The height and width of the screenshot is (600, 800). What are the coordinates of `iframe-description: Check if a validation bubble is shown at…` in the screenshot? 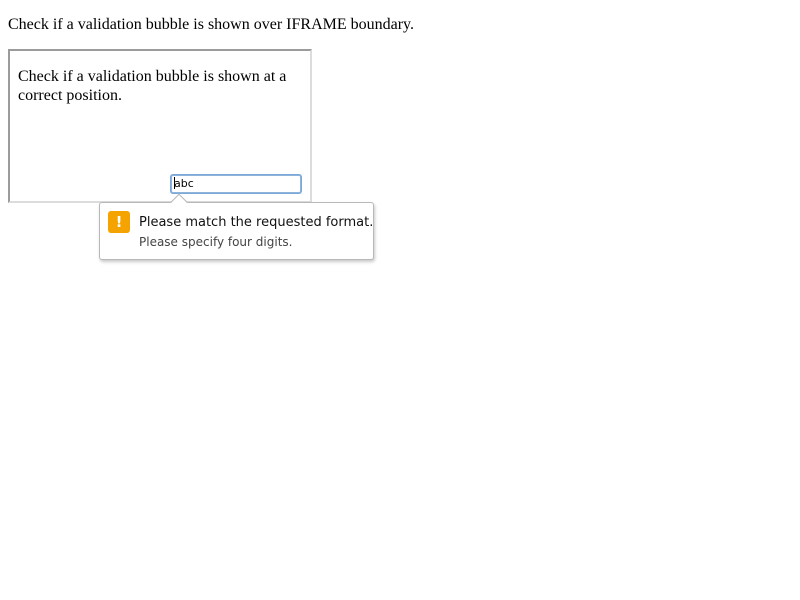 It's located at (152, 86).